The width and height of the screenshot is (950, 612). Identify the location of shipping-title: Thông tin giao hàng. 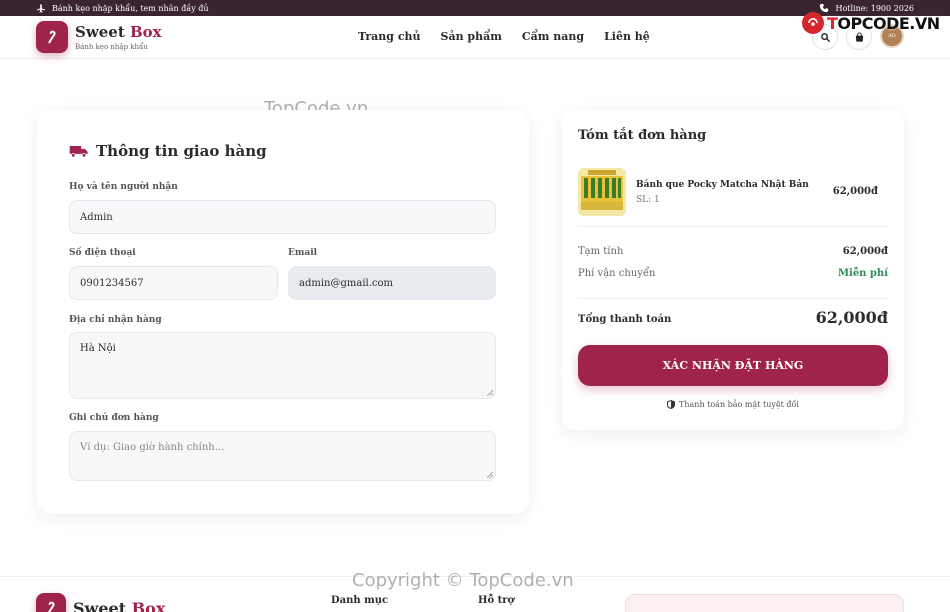
(168, 151).